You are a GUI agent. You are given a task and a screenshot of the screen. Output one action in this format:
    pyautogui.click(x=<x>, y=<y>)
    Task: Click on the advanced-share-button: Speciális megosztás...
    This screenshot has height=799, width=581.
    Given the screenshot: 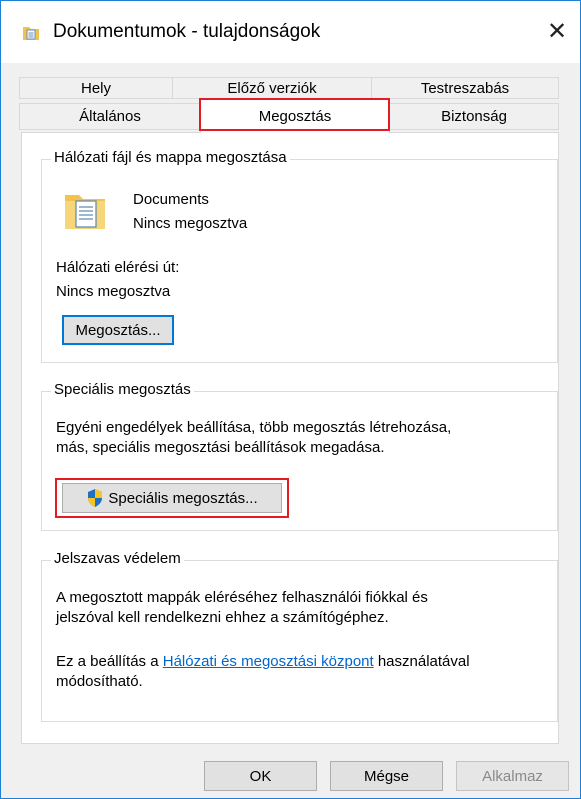 What is the action you would take?
    pyautogui.click(x=172, y=498)
    